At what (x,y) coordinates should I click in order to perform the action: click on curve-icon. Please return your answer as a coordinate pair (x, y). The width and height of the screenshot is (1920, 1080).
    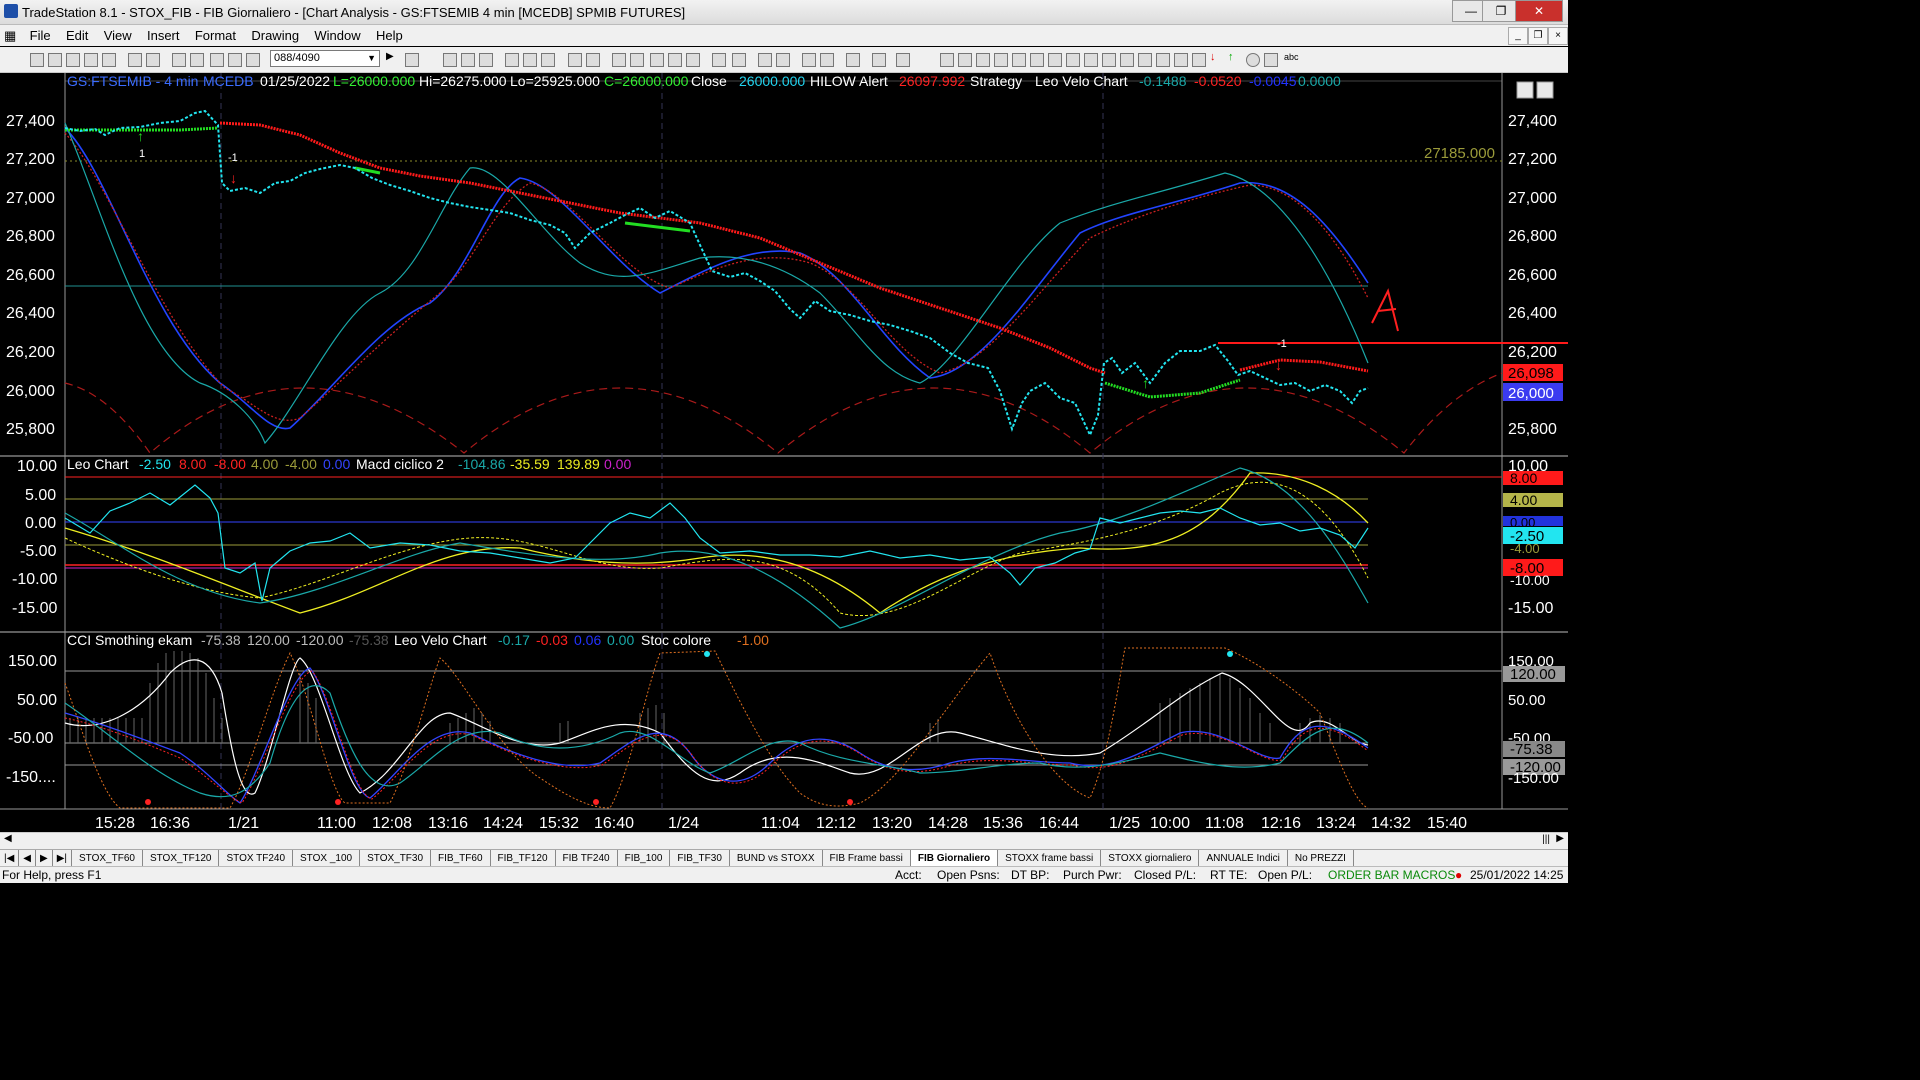
    Looking at the image, I should click on (1199, 60).